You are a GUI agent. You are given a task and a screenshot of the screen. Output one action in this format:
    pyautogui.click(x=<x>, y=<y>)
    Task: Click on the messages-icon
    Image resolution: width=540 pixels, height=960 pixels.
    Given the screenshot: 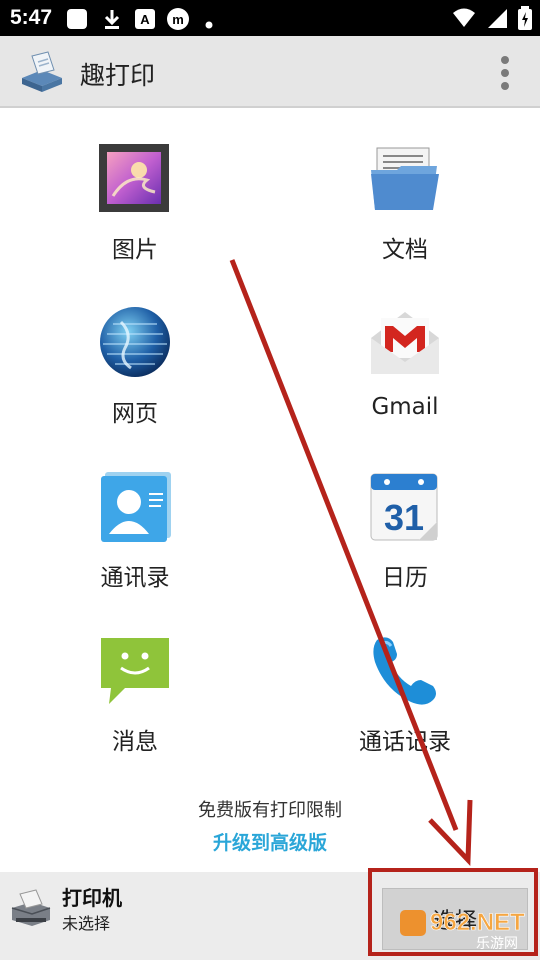 What is the action you would take?
    pyautogui.click(x=135, y=670)
    